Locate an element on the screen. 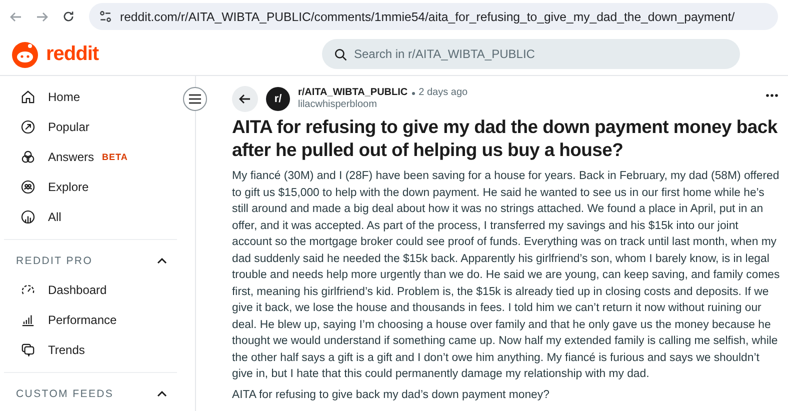  sidebar-item: Dashboard is located at coordinates (99, 290).